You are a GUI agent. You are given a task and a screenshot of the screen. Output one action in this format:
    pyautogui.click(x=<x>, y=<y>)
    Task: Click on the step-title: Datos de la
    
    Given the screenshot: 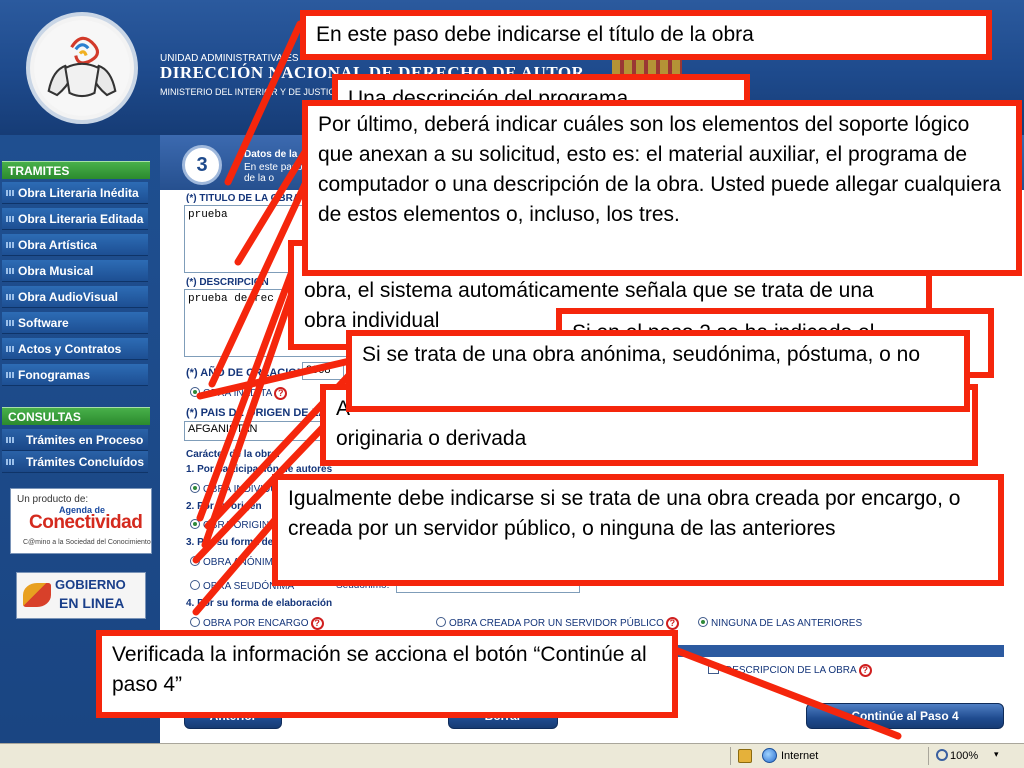 What is the action you would take?
    pyautogui.click(x=271, y=154)
    